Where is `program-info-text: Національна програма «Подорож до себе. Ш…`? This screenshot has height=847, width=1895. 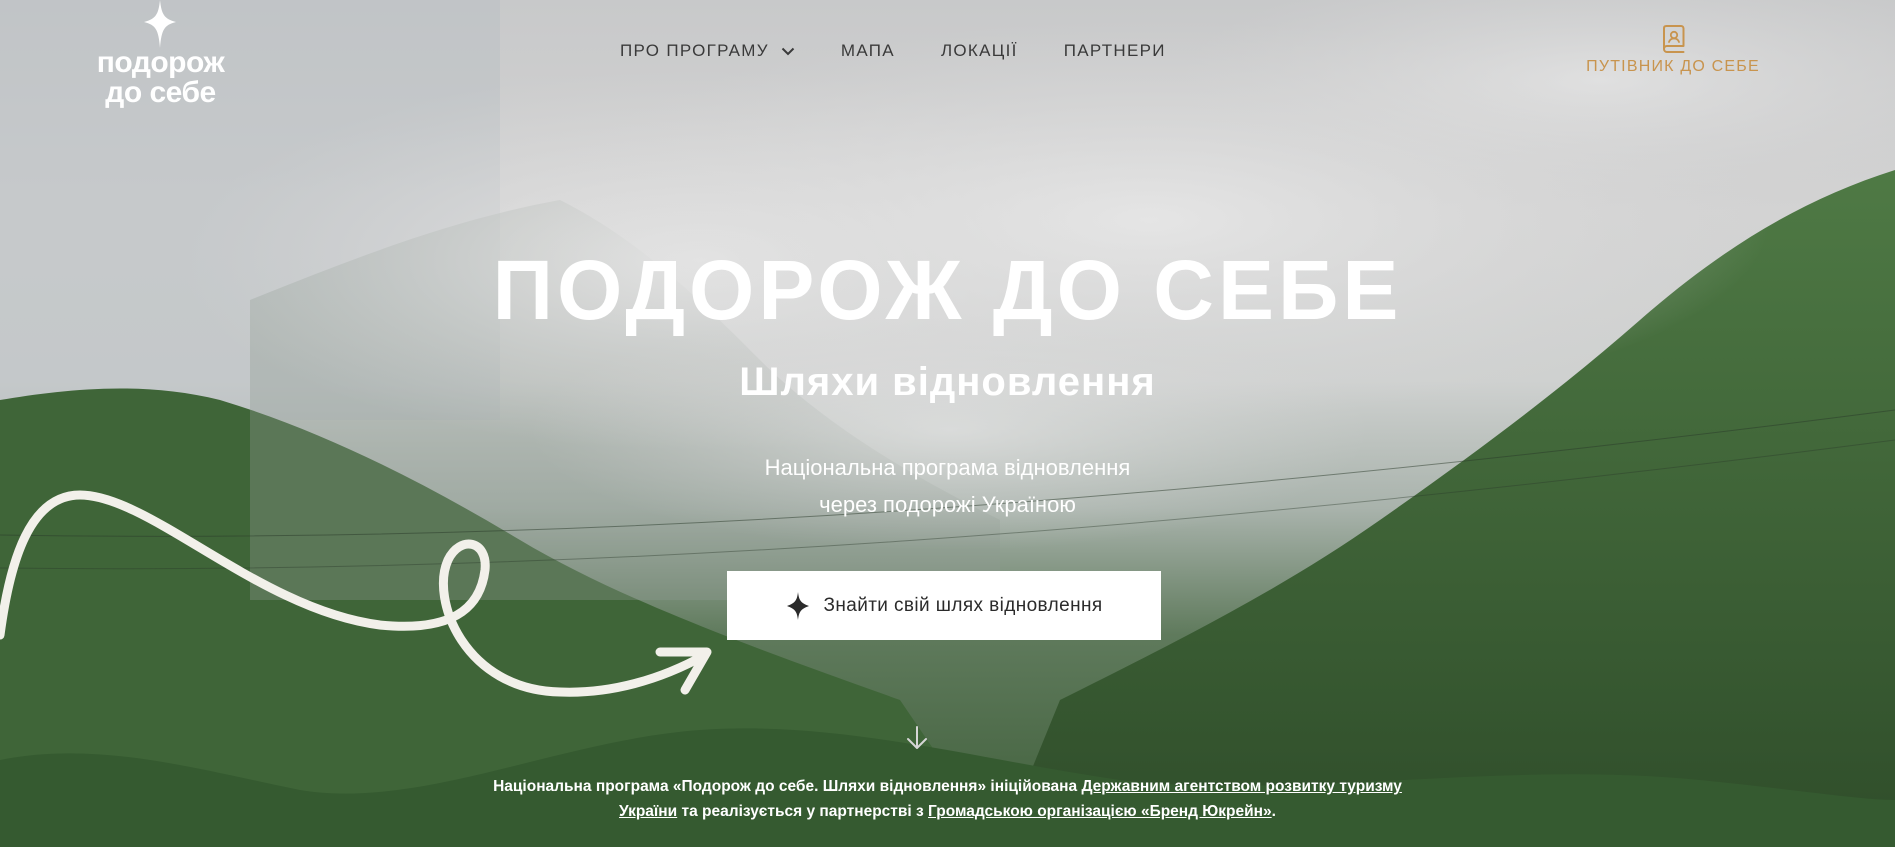
program-info-text: Національна програма «Подорож до себе. Ш… is located at coordinates (787, 786).